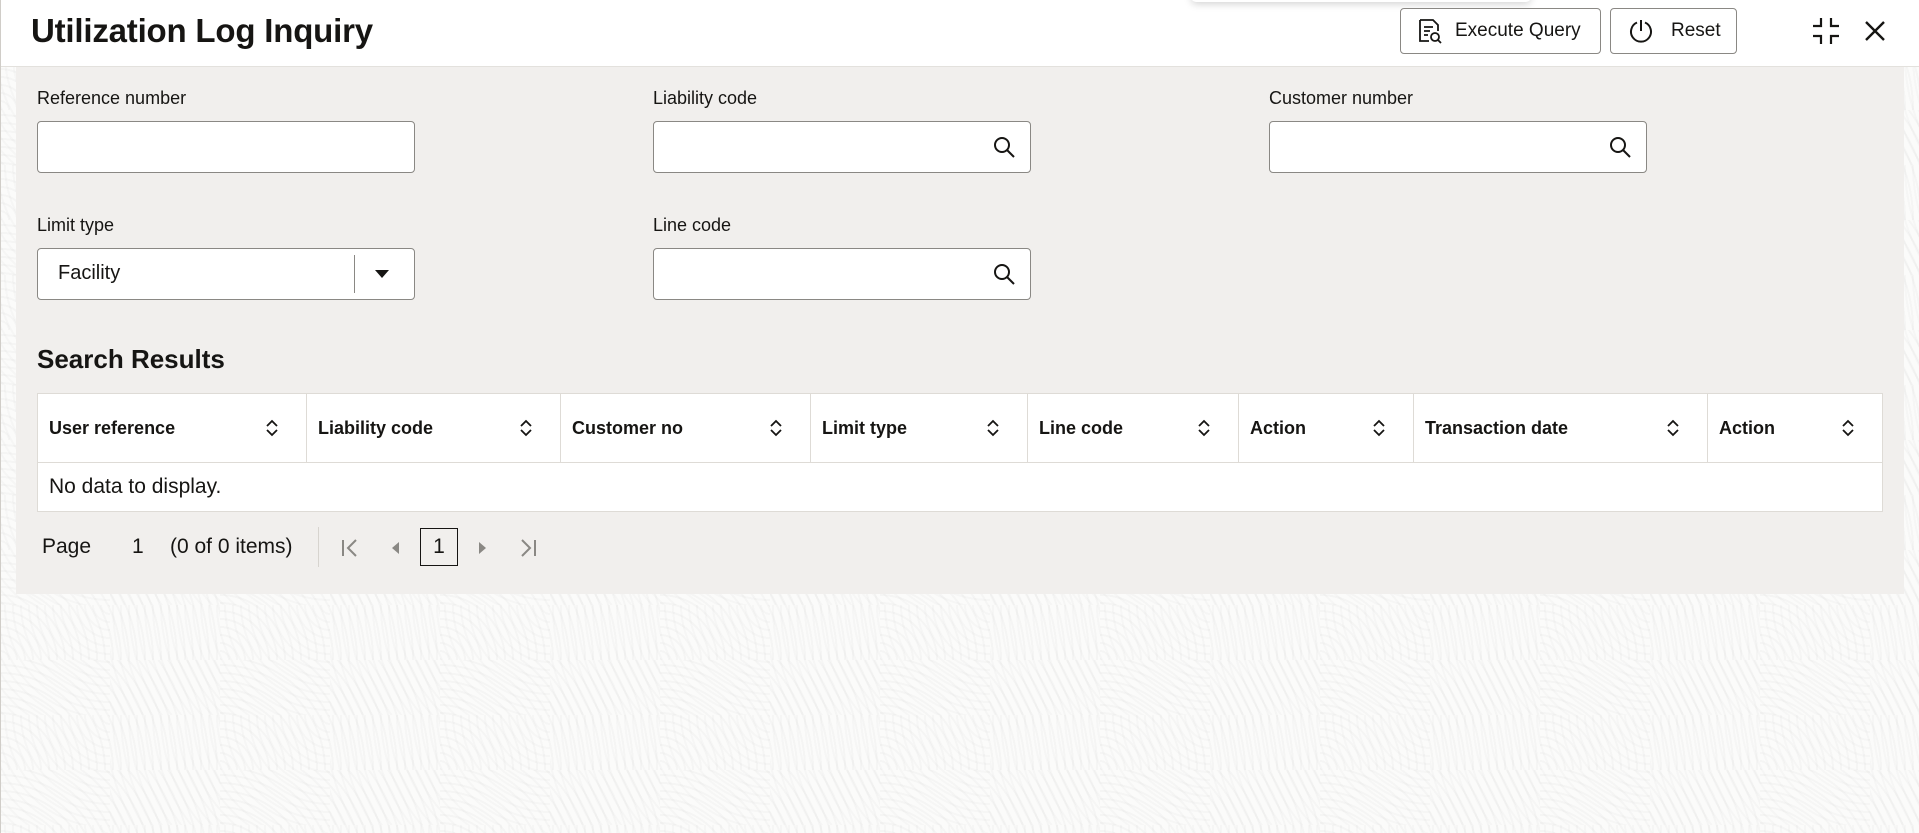  Describe the element at coordinates (1826, 31) in the screenshot. I see `collapse-arrows-icon` at that location.